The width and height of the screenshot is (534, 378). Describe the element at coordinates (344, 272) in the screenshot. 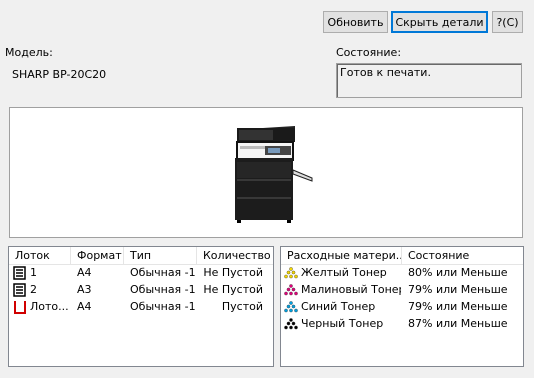

I see `supply-name: Желтый Тонер` at that location.